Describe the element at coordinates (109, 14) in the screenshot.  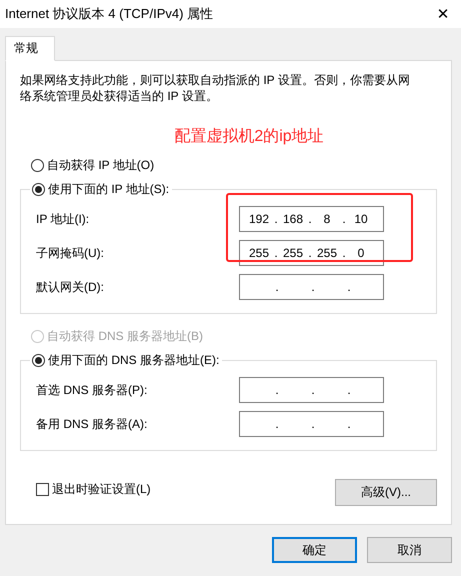
I see `window-title: Internet 协议版本 4 (TCP/IPv4) 属性` at that location.